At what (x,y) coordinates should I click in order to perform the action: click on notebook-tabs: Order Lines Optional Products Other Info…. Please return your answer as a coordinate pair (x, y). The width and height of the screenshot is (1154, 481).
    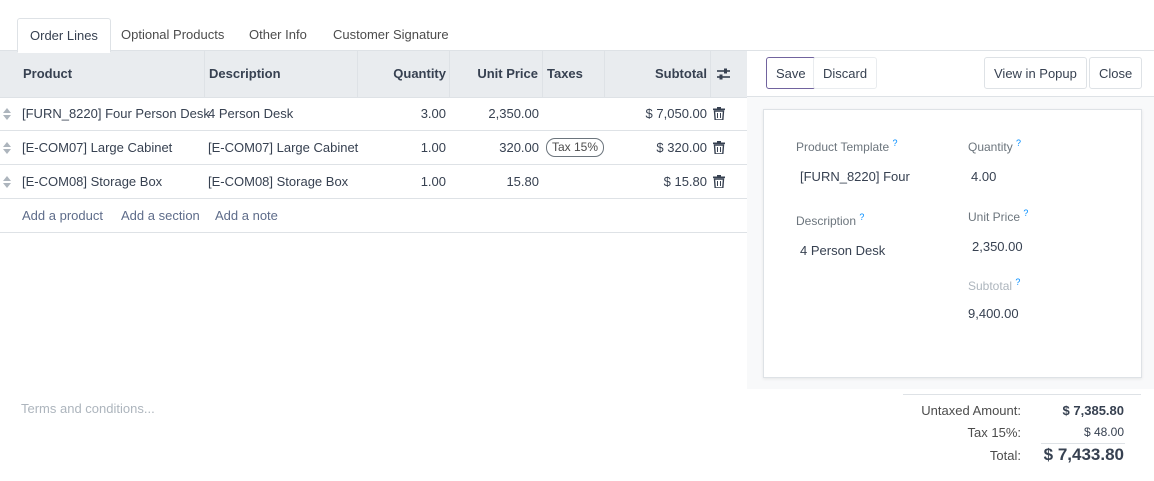
    Looking at the image, I should click on (577, 26).